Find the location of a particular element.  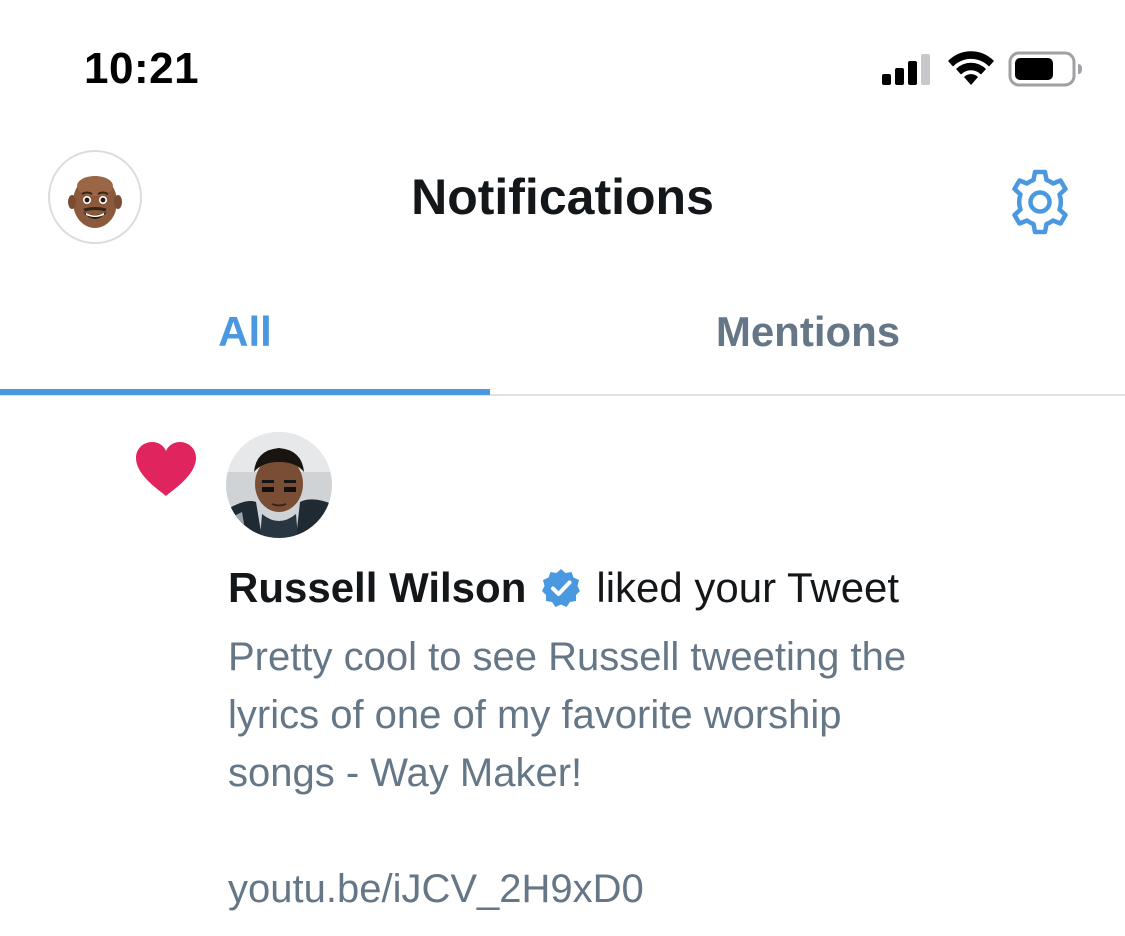

battery-icon is located at coordinates (1045, 69).